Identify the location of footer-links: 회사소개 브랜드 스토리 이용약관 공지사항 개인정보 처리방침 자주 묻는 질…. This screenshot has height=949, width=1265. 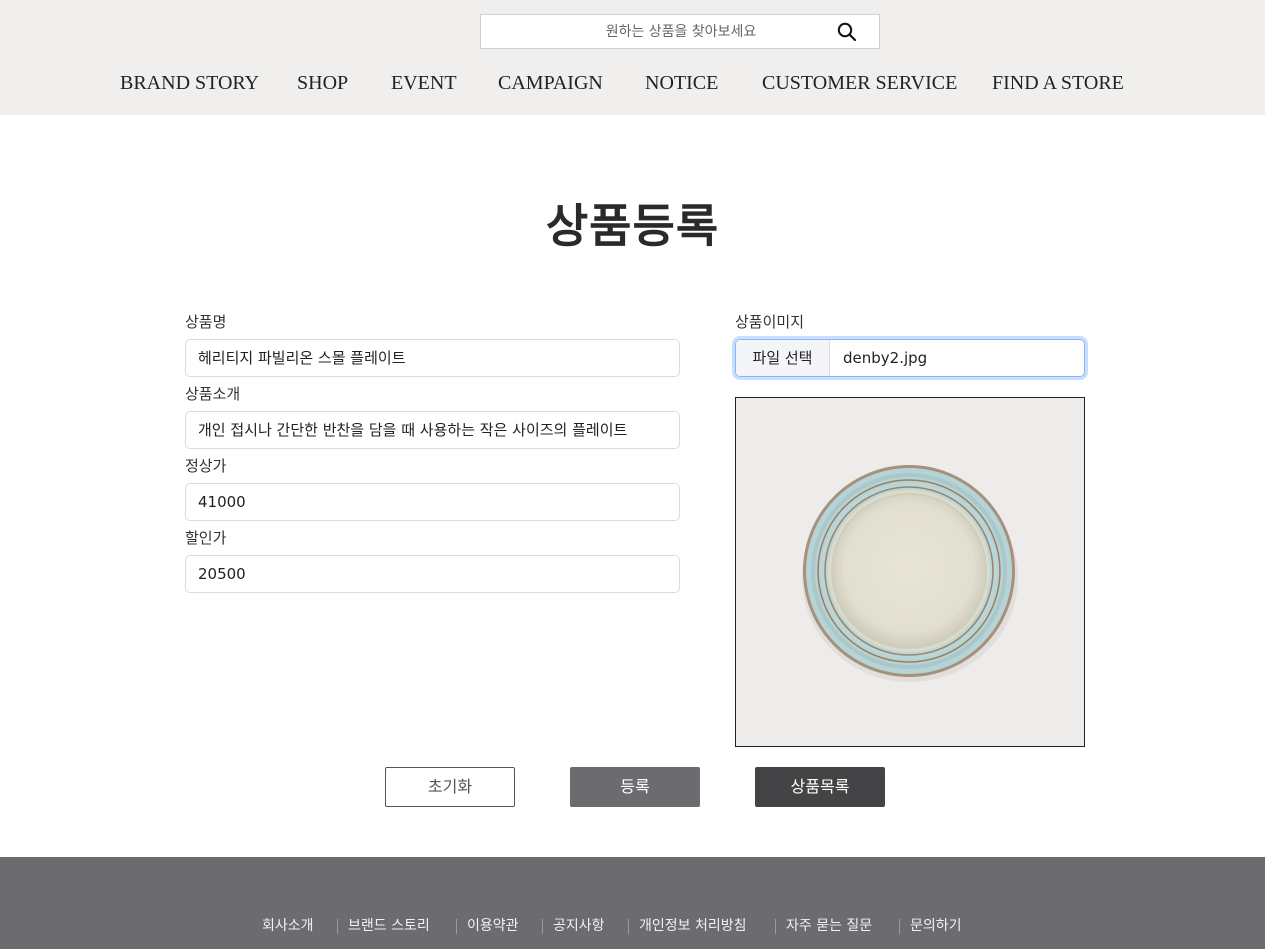
(632, 926).